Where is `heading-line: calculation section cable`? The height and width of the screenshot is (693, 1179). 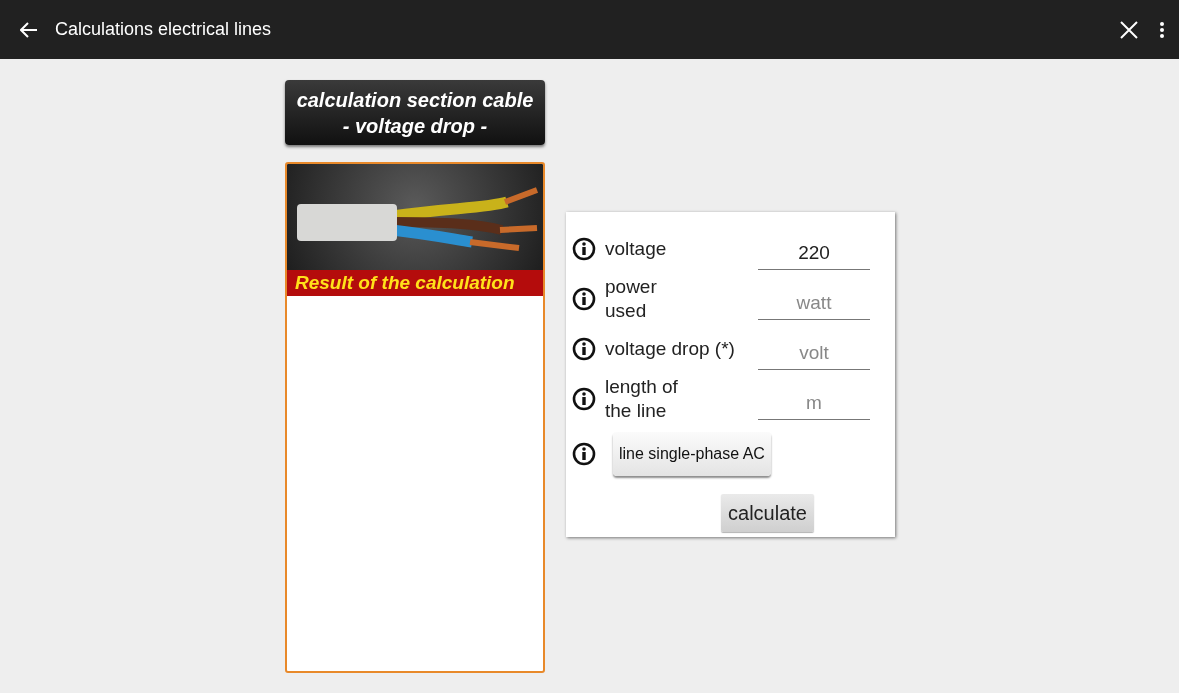
heading-line: calculation section cable is located at coordinates (415, 100).